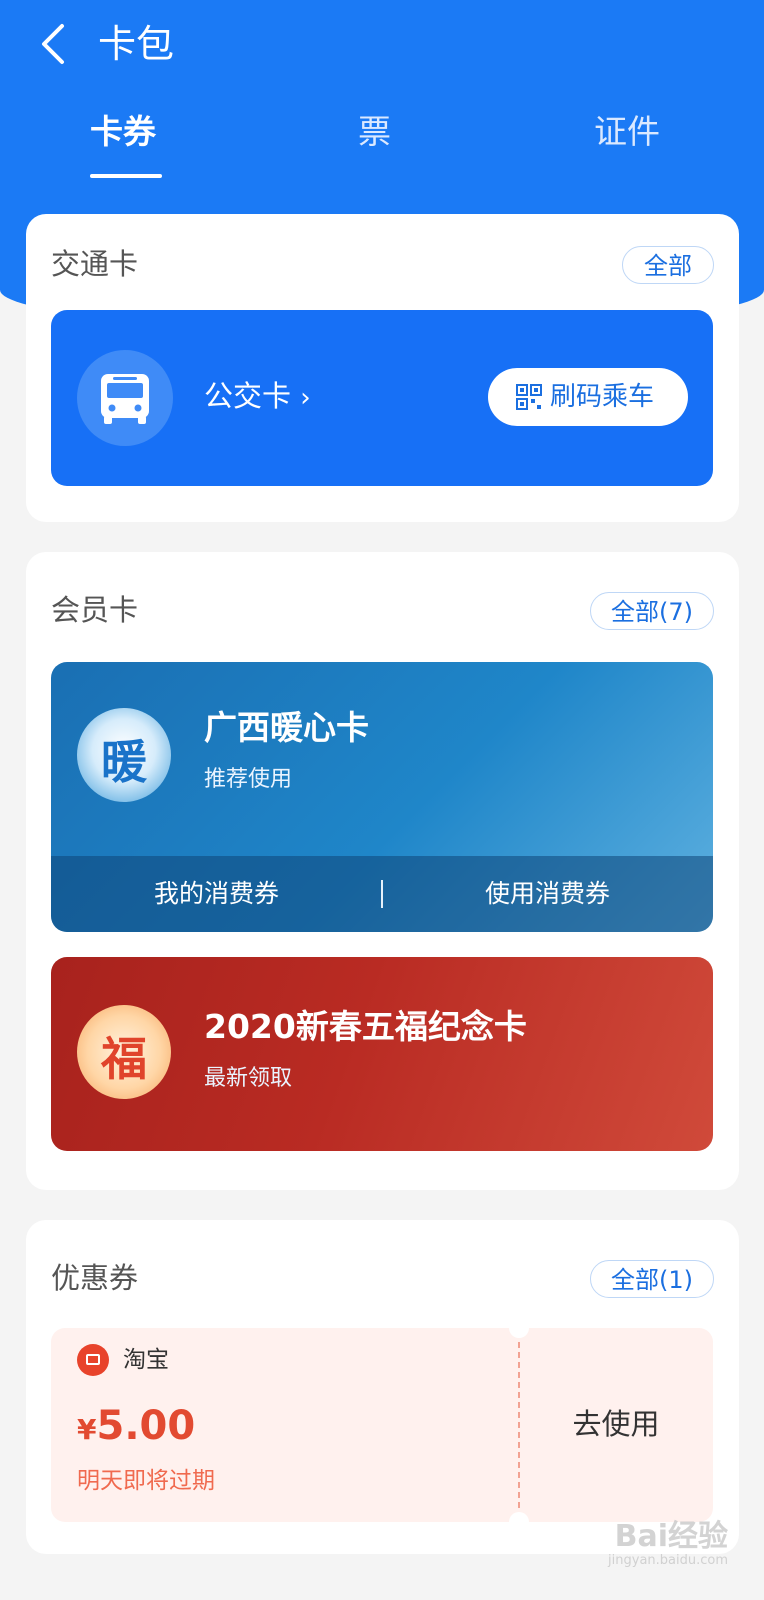 The image size is (764, 1600). Describe the element at coordinates (602, 397) in the screenshot. I see `scan-to-ride-label: 刷码乘车` at that location.